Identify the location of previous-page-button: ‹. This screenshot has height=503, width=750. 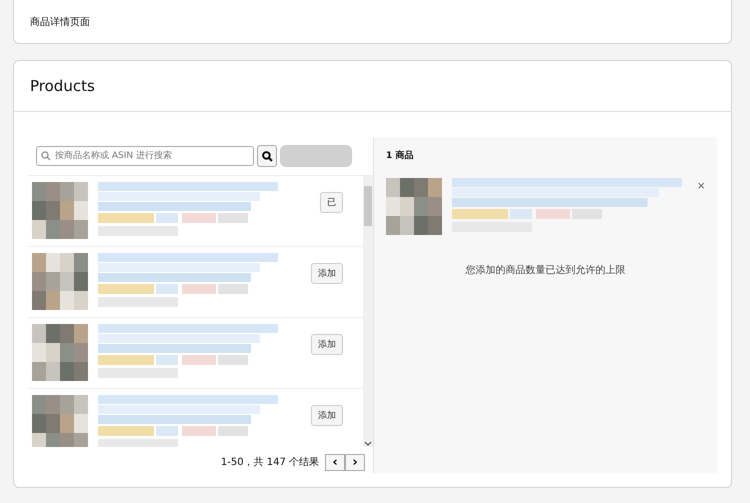
(335, 462).